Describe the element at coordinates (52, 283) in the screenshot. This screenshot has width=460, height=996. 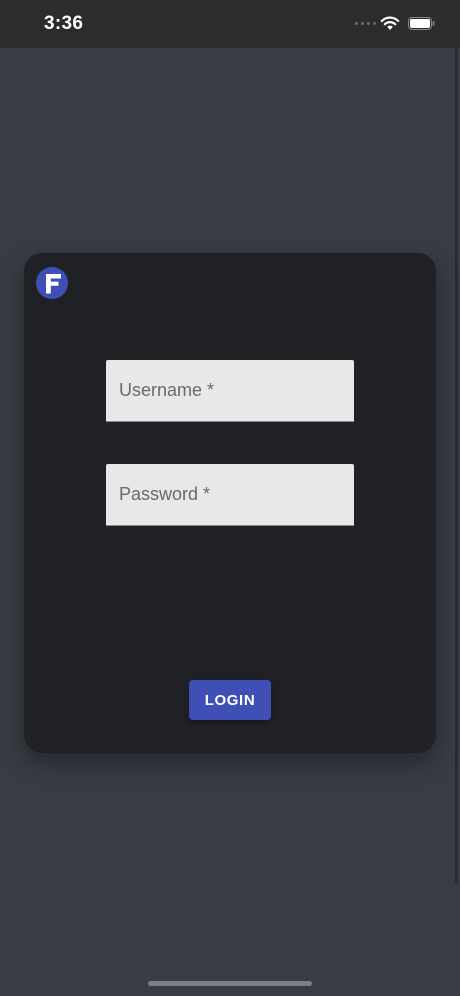
I see `app-logo-icon` at that location.